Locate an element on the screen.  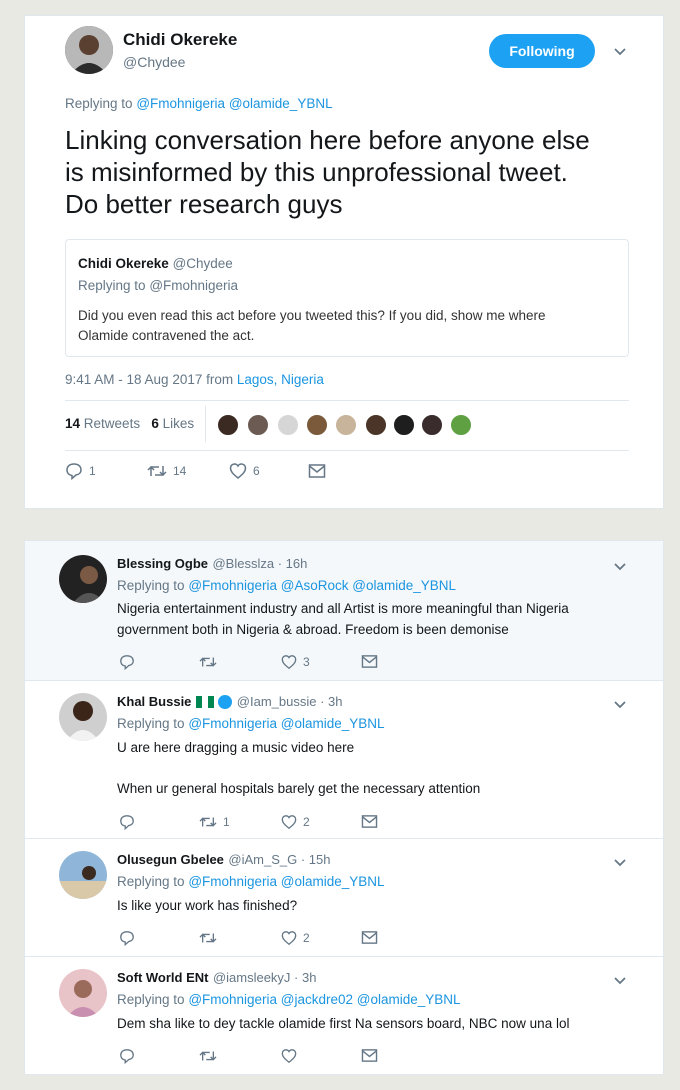
timestamp-text: 9:41 AM - 18 Aug 2017 from is located at coordinates (149, 379).